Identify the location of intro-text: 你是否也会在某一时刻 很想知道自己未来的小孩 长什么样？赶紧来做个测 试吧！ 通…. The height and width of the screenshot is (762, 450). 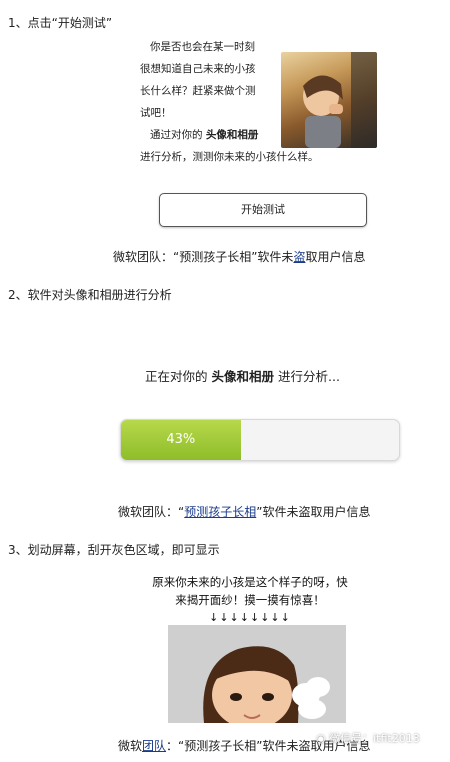
(229, 102).